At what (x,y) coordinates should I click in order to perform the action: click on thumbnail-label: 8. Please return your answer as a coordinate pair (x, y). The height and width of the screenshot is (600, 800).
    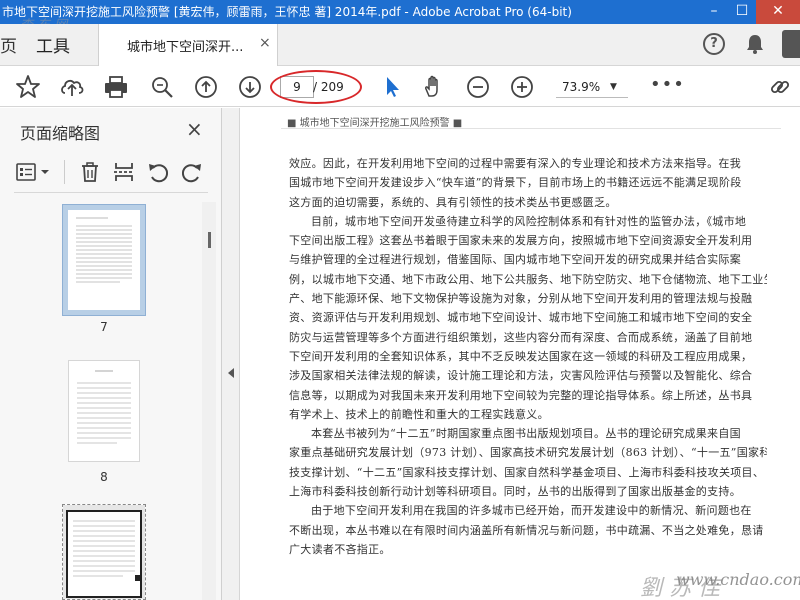
    Looking at the image, I should click on (104, 477).